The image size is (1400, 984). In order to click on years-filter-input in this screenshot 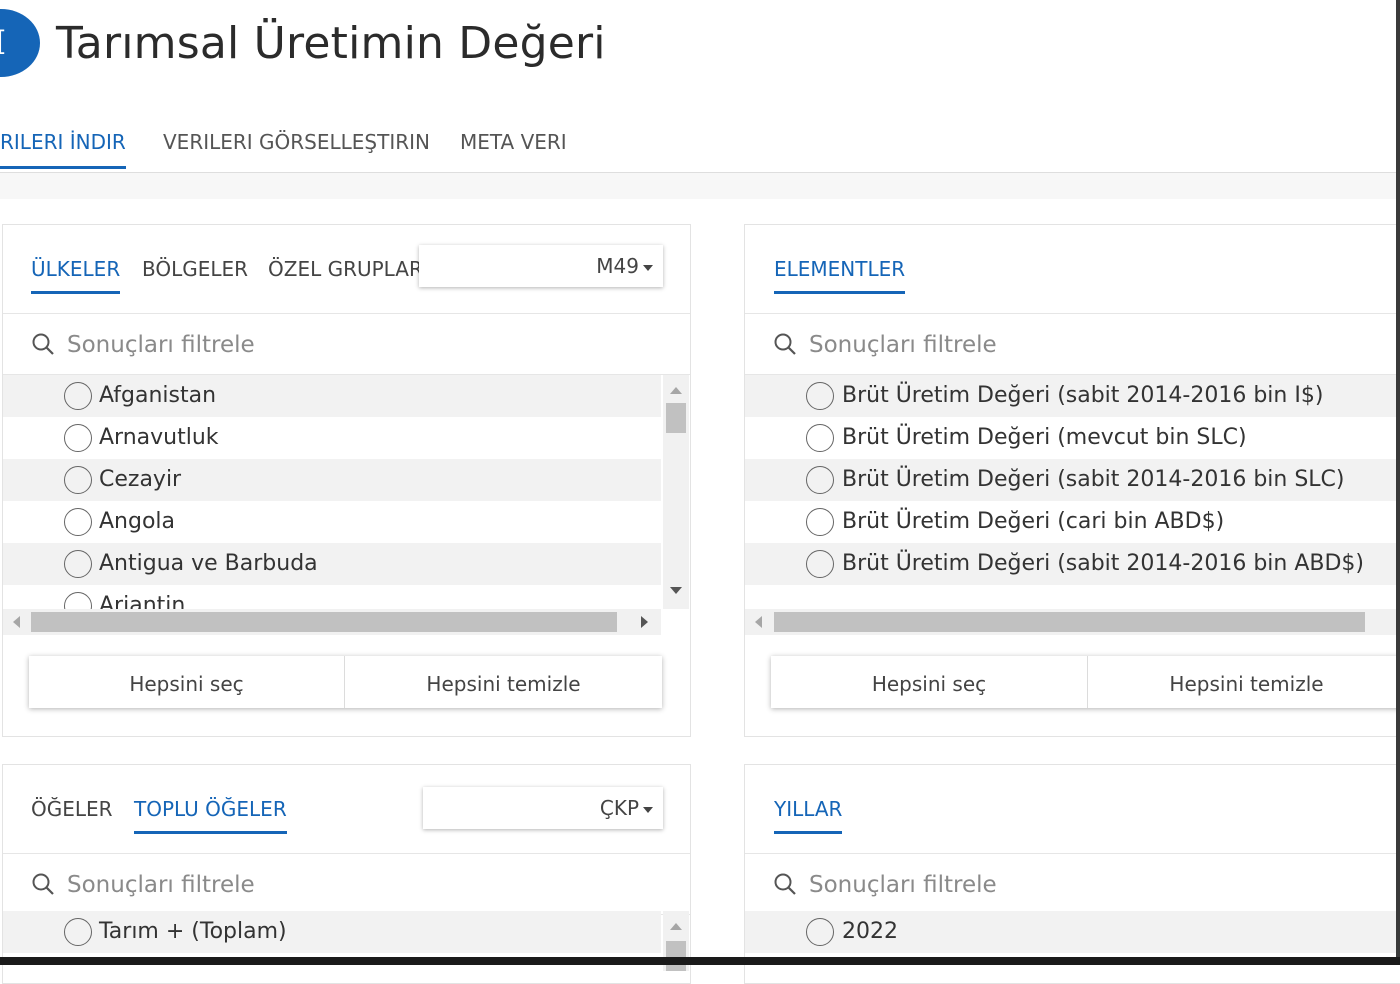, I will do `click(1089, 885)`.